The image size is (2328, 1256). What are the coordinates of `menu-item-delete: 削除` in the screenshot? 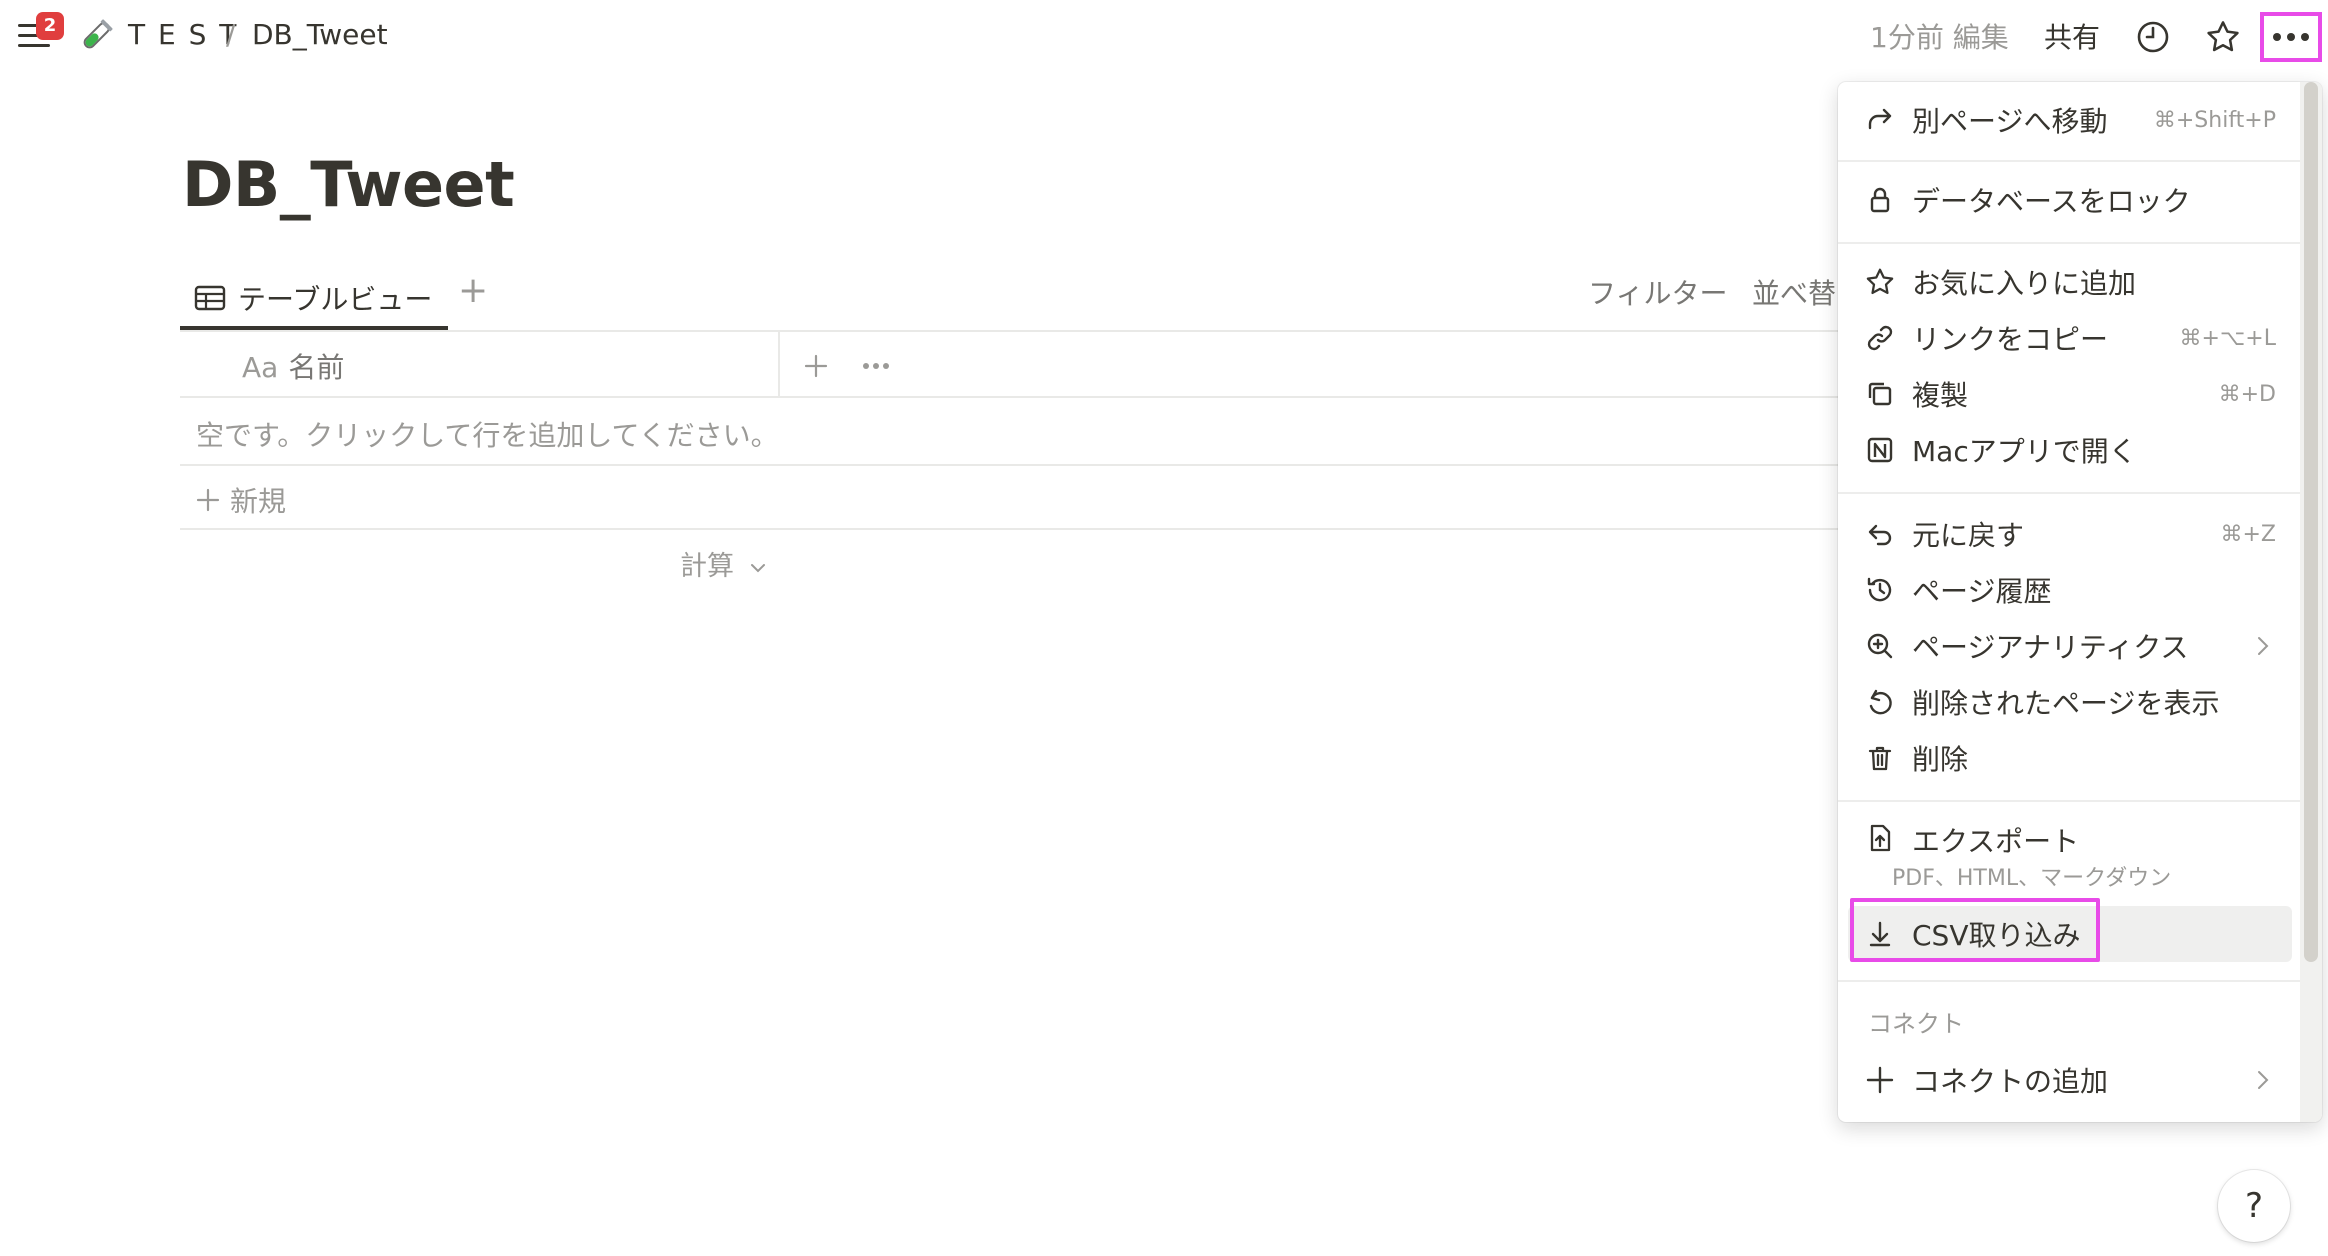 It's located at (2070, 758).